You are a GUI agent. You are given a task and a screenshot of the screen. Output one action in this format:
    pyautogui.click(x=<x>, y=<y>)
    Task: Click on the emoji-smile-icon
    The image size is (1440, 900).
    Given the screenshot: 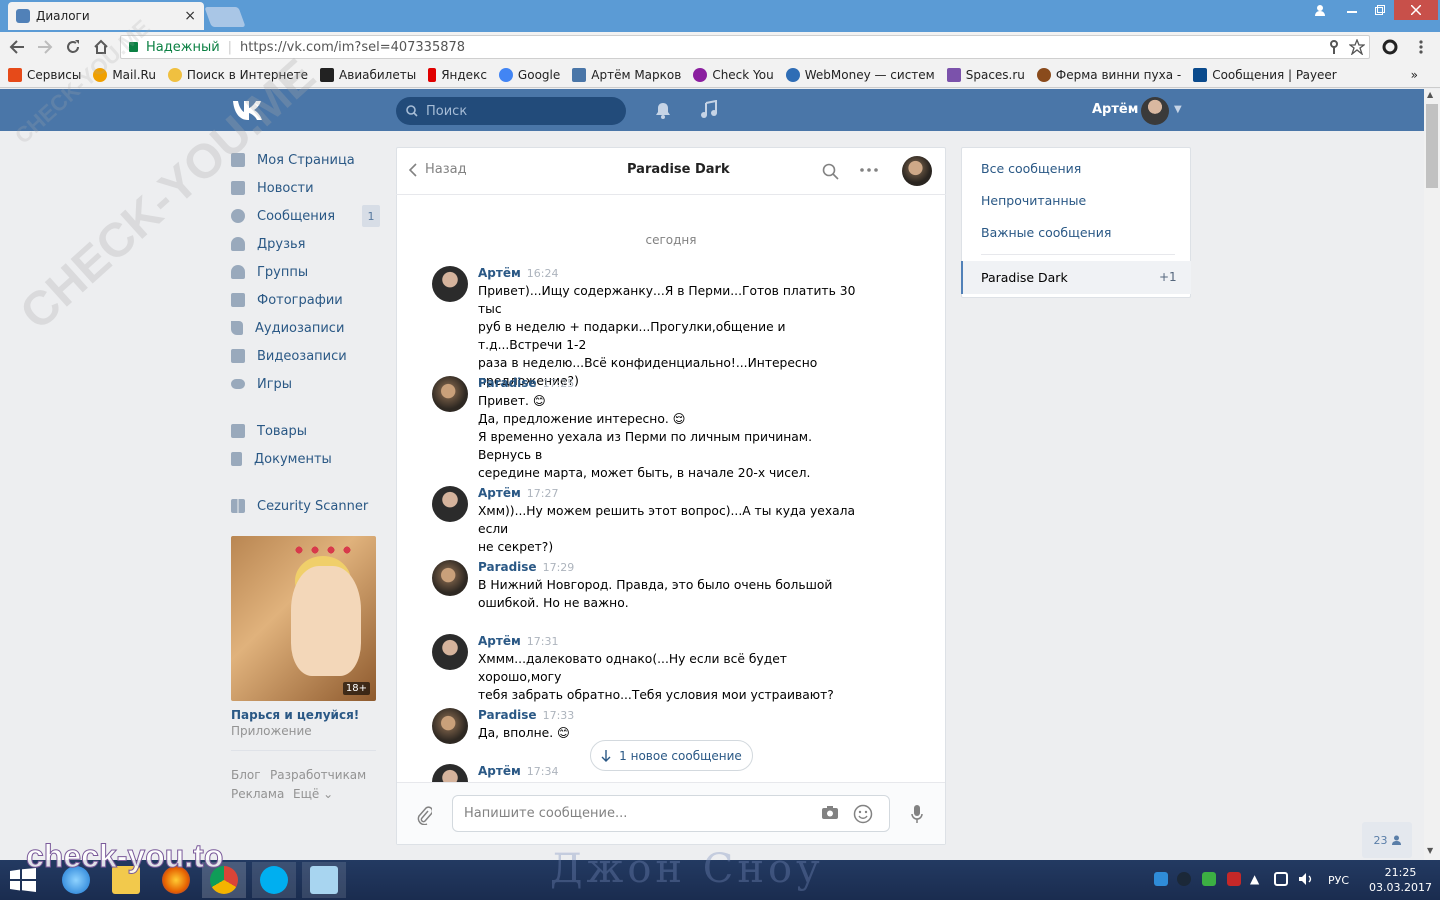 What is the action you would take?
    pyautogui.click(x=863, y=814)
    